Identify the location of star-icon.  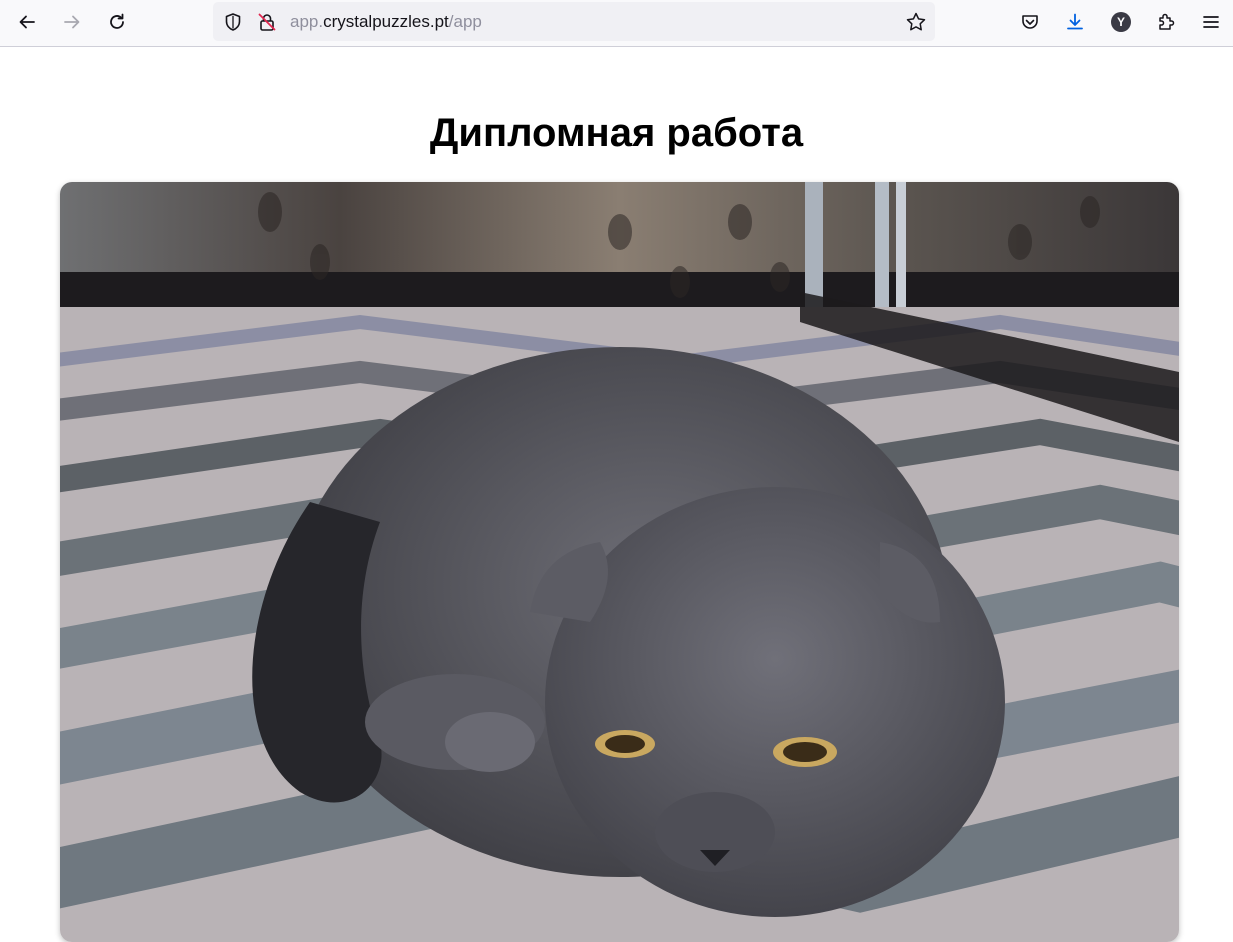
(916, 22).